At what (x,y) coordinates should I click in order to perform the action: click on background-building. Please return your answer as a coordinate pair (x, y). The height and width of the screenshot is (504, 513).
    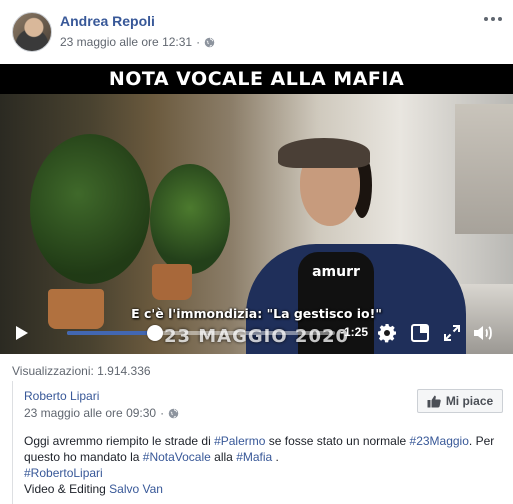
    Looking at the image, I should click on (484, 169).